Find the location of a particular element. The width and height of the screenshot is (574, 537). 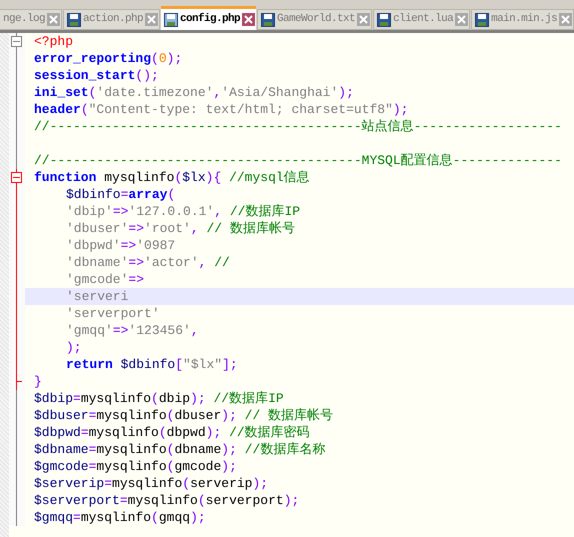

code-line: $gmqq=mysqlinfo(gmqq); is located at coordinates (120, 517).